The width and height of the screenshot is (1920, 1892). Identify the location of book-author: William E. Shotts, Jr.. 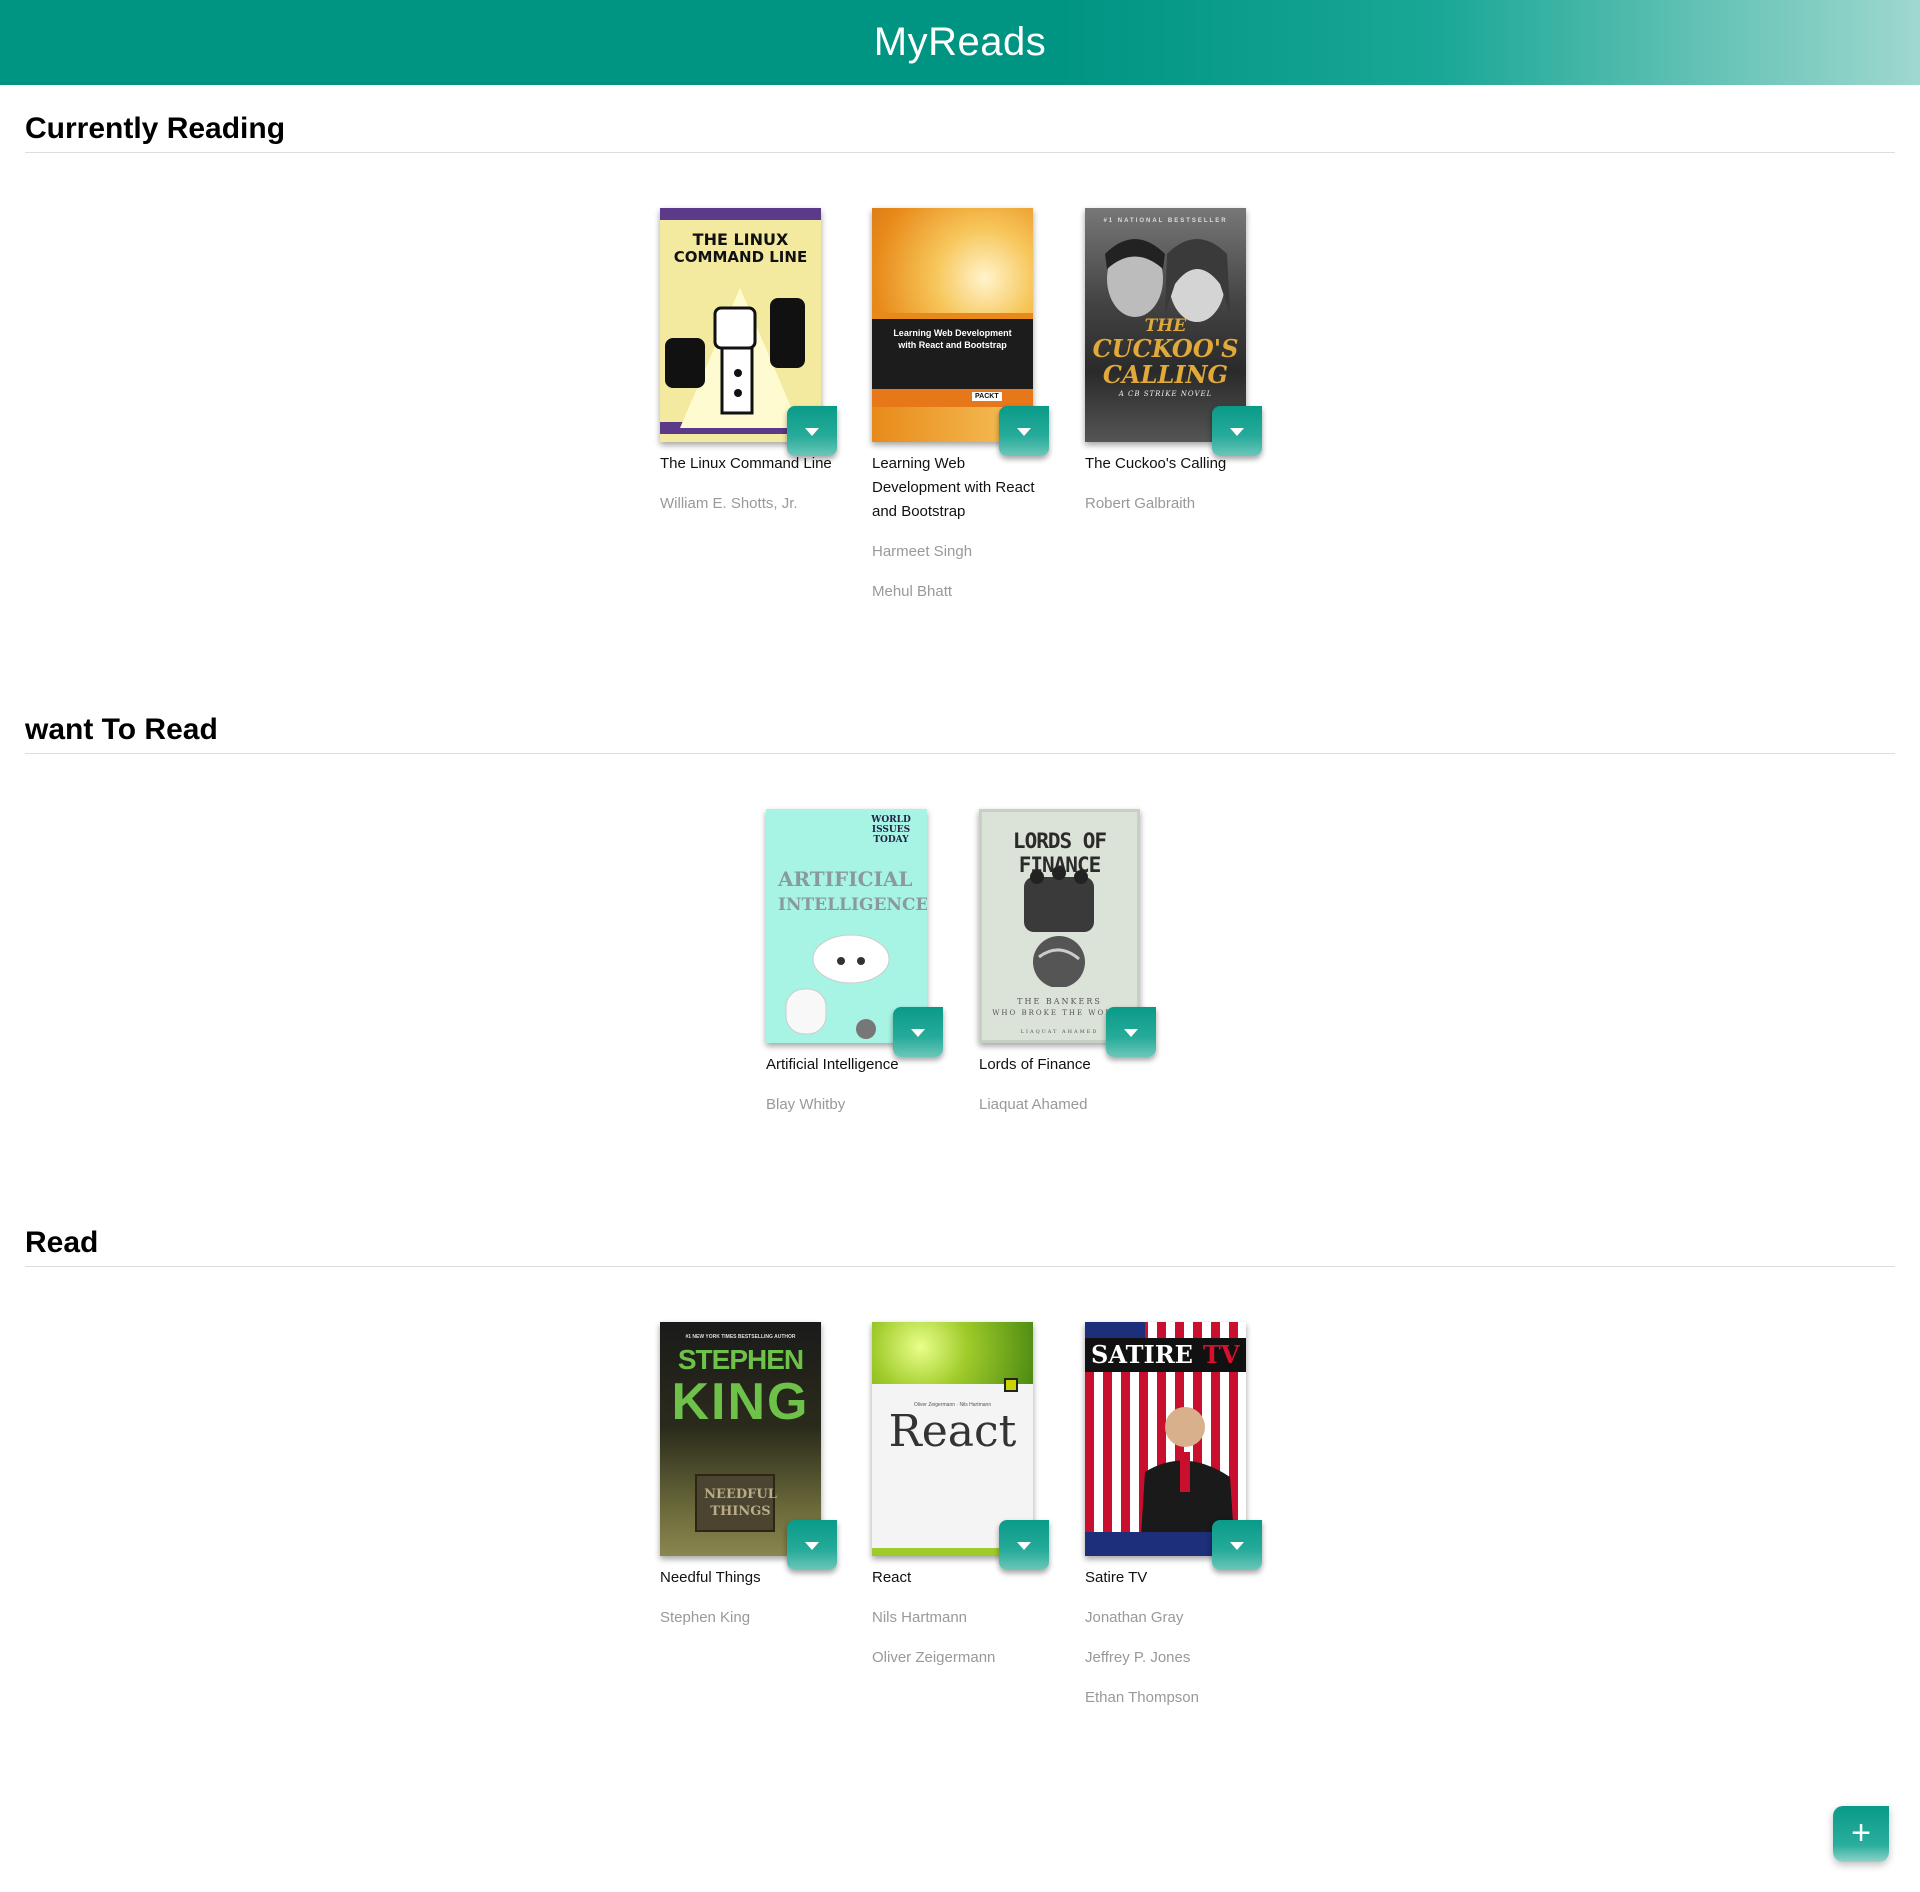
(729, 503).